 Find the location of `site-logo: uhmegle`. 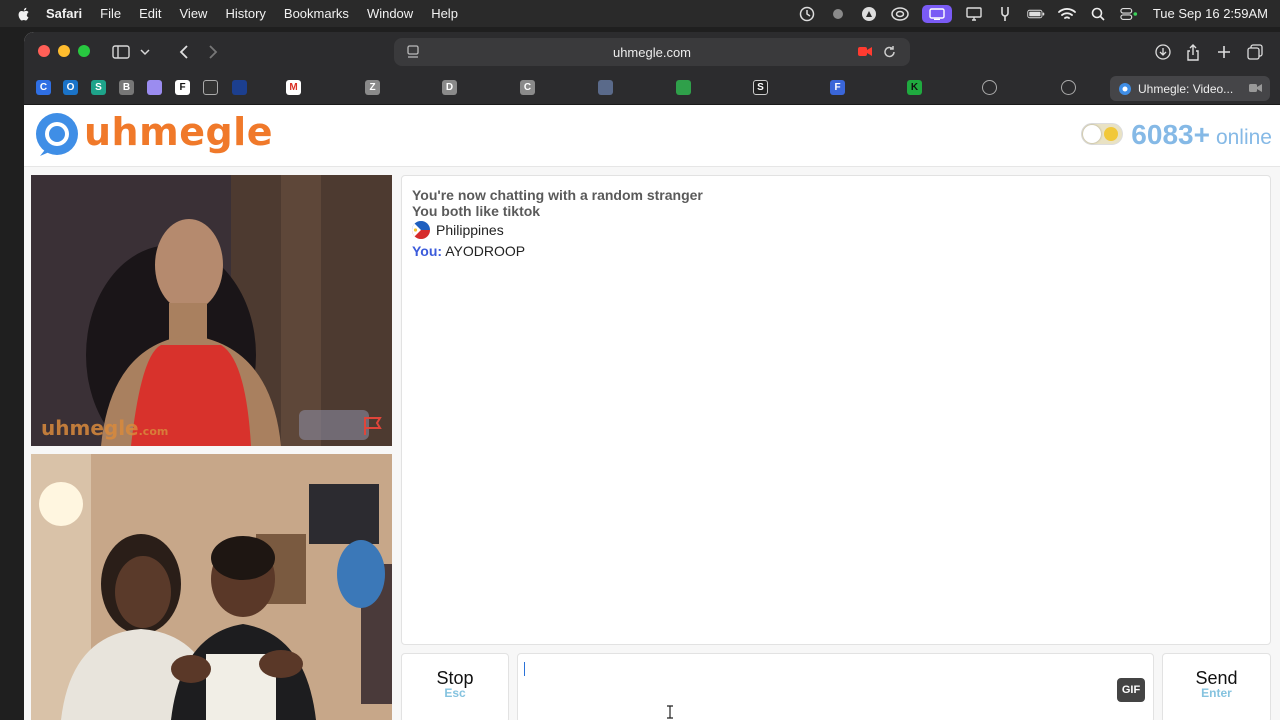

site-logo: uhmegle is located at coordinates (152, 135).